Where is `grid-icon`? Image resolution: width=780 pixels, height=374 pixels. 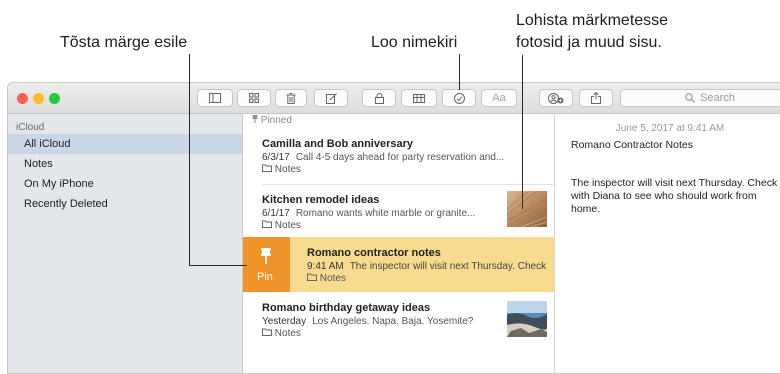
grid-icon is located at coordinates (254, 98).